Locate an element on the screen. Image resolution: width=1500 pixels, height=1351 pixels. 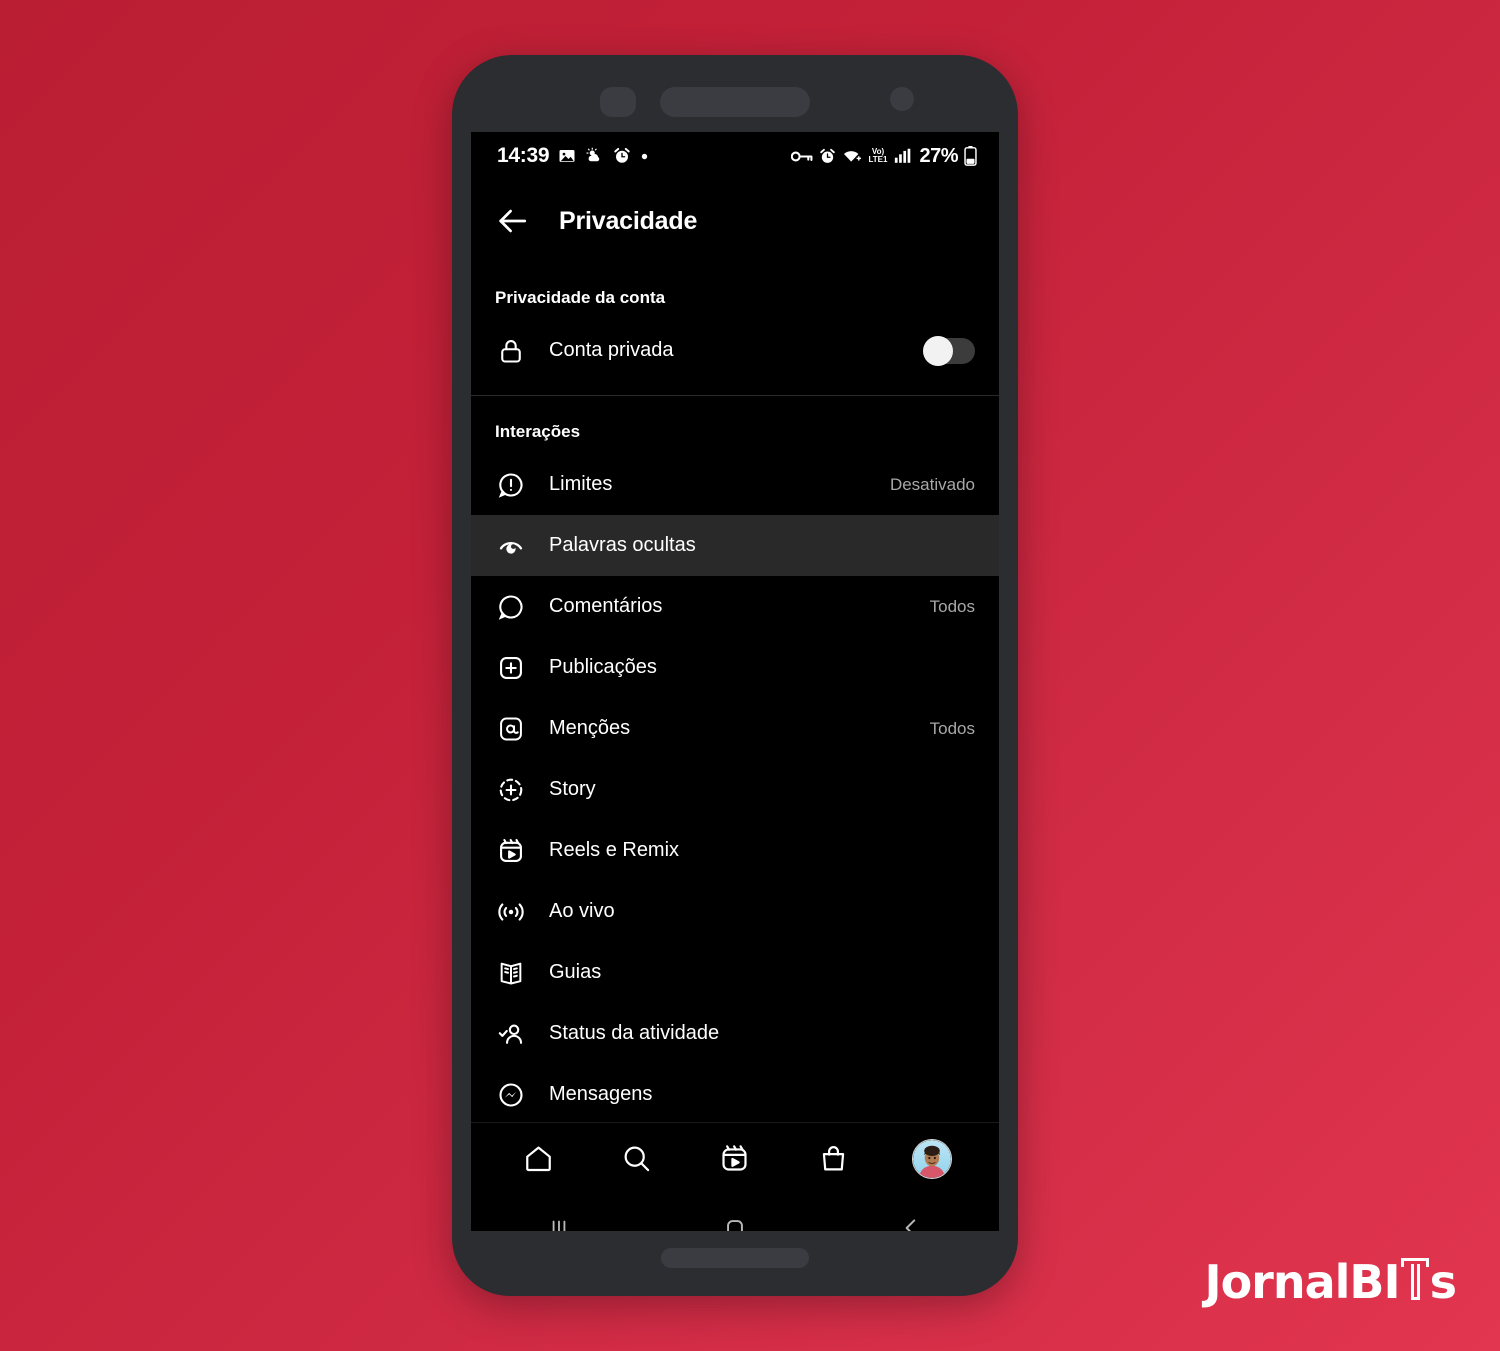
phone-top-bezel is located at coordinates (735, 93).